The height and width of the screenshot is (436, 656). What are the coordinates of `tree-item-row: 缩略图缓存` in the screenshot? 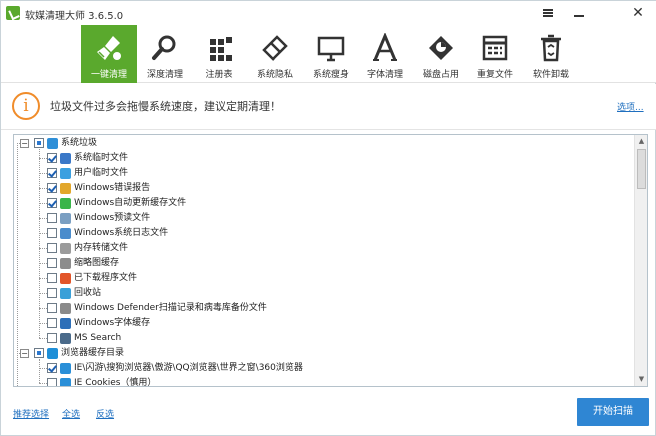 It's located at (323, 263).